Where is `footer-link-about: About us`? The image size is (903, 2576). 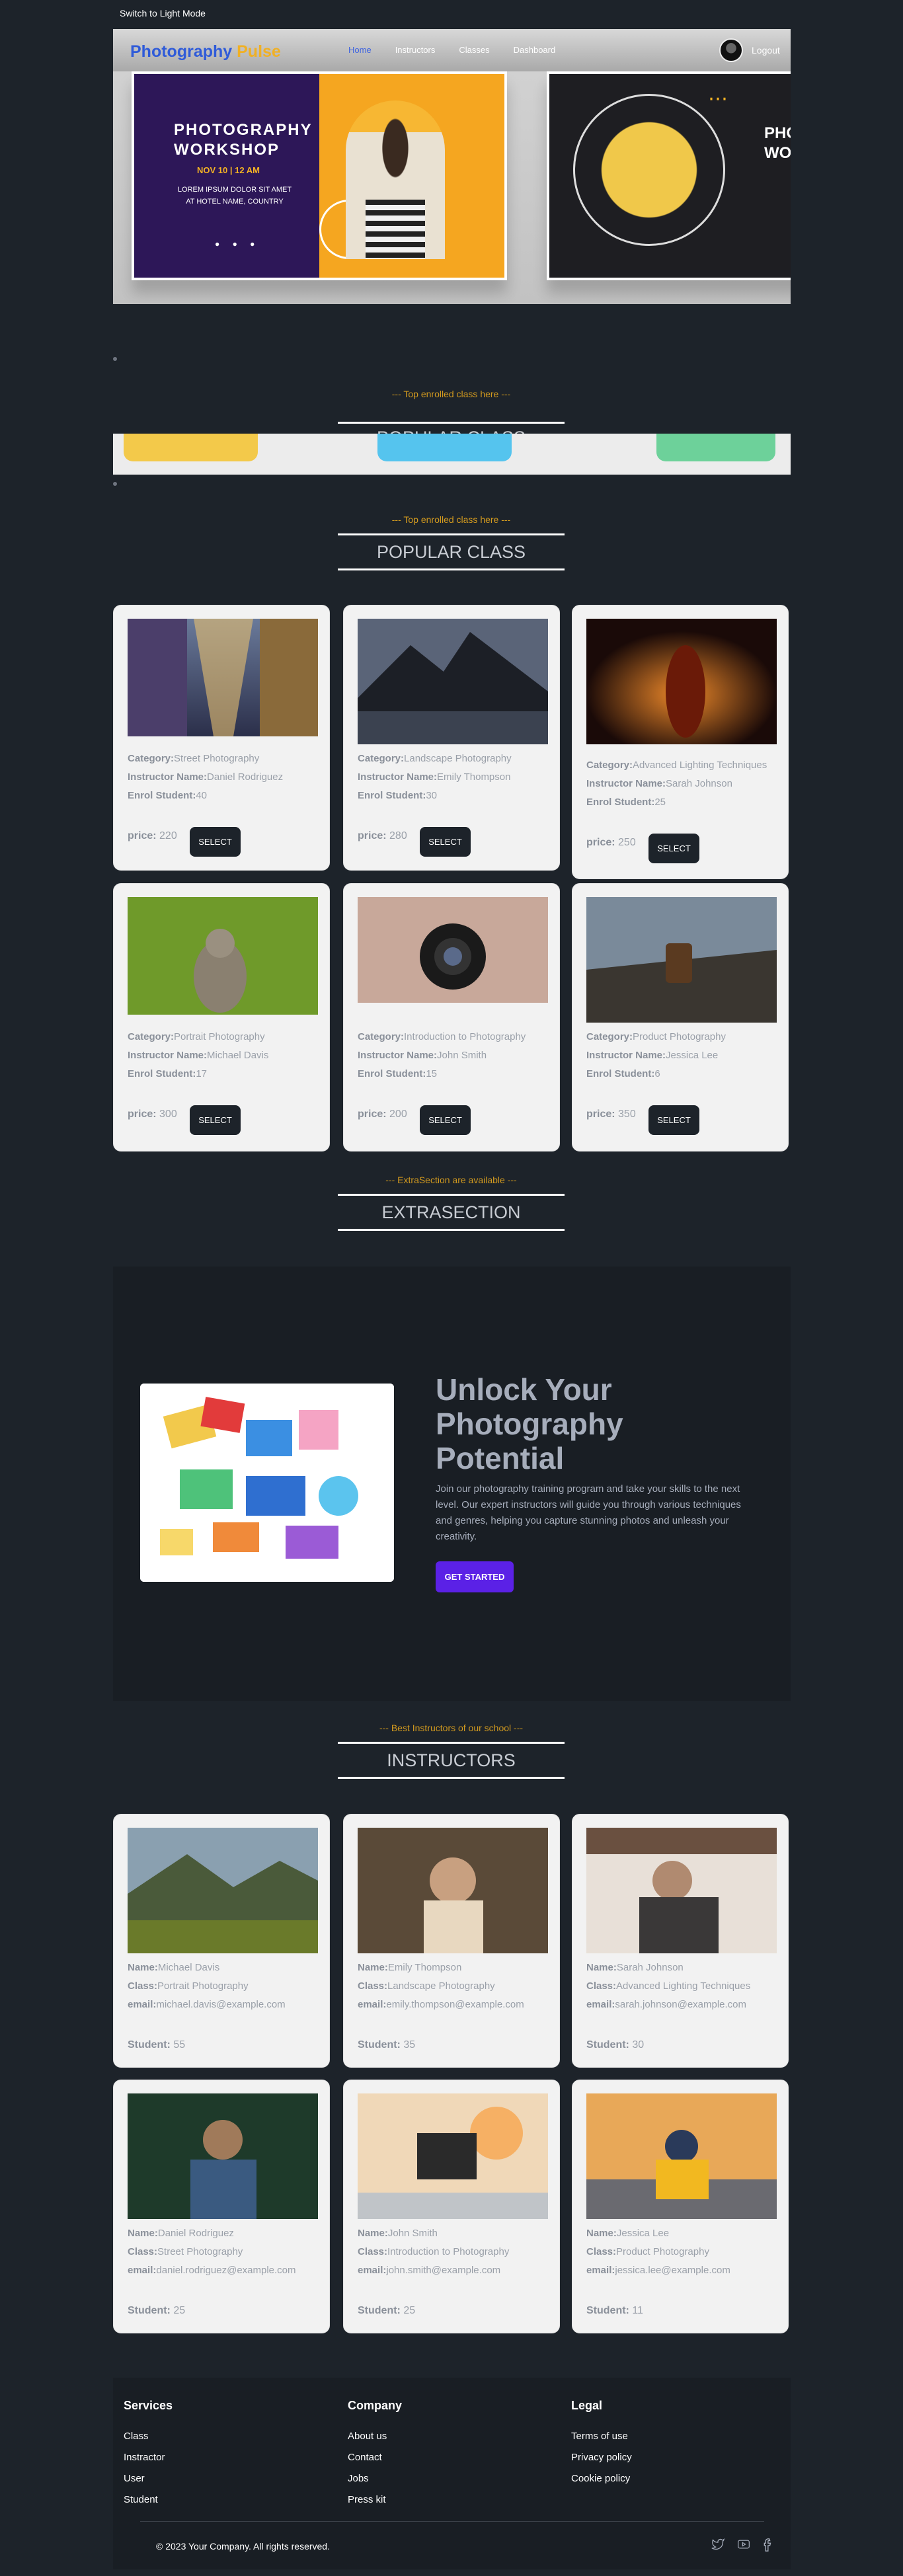 footer-link-about: About us is located at coordinates (375, 2436).